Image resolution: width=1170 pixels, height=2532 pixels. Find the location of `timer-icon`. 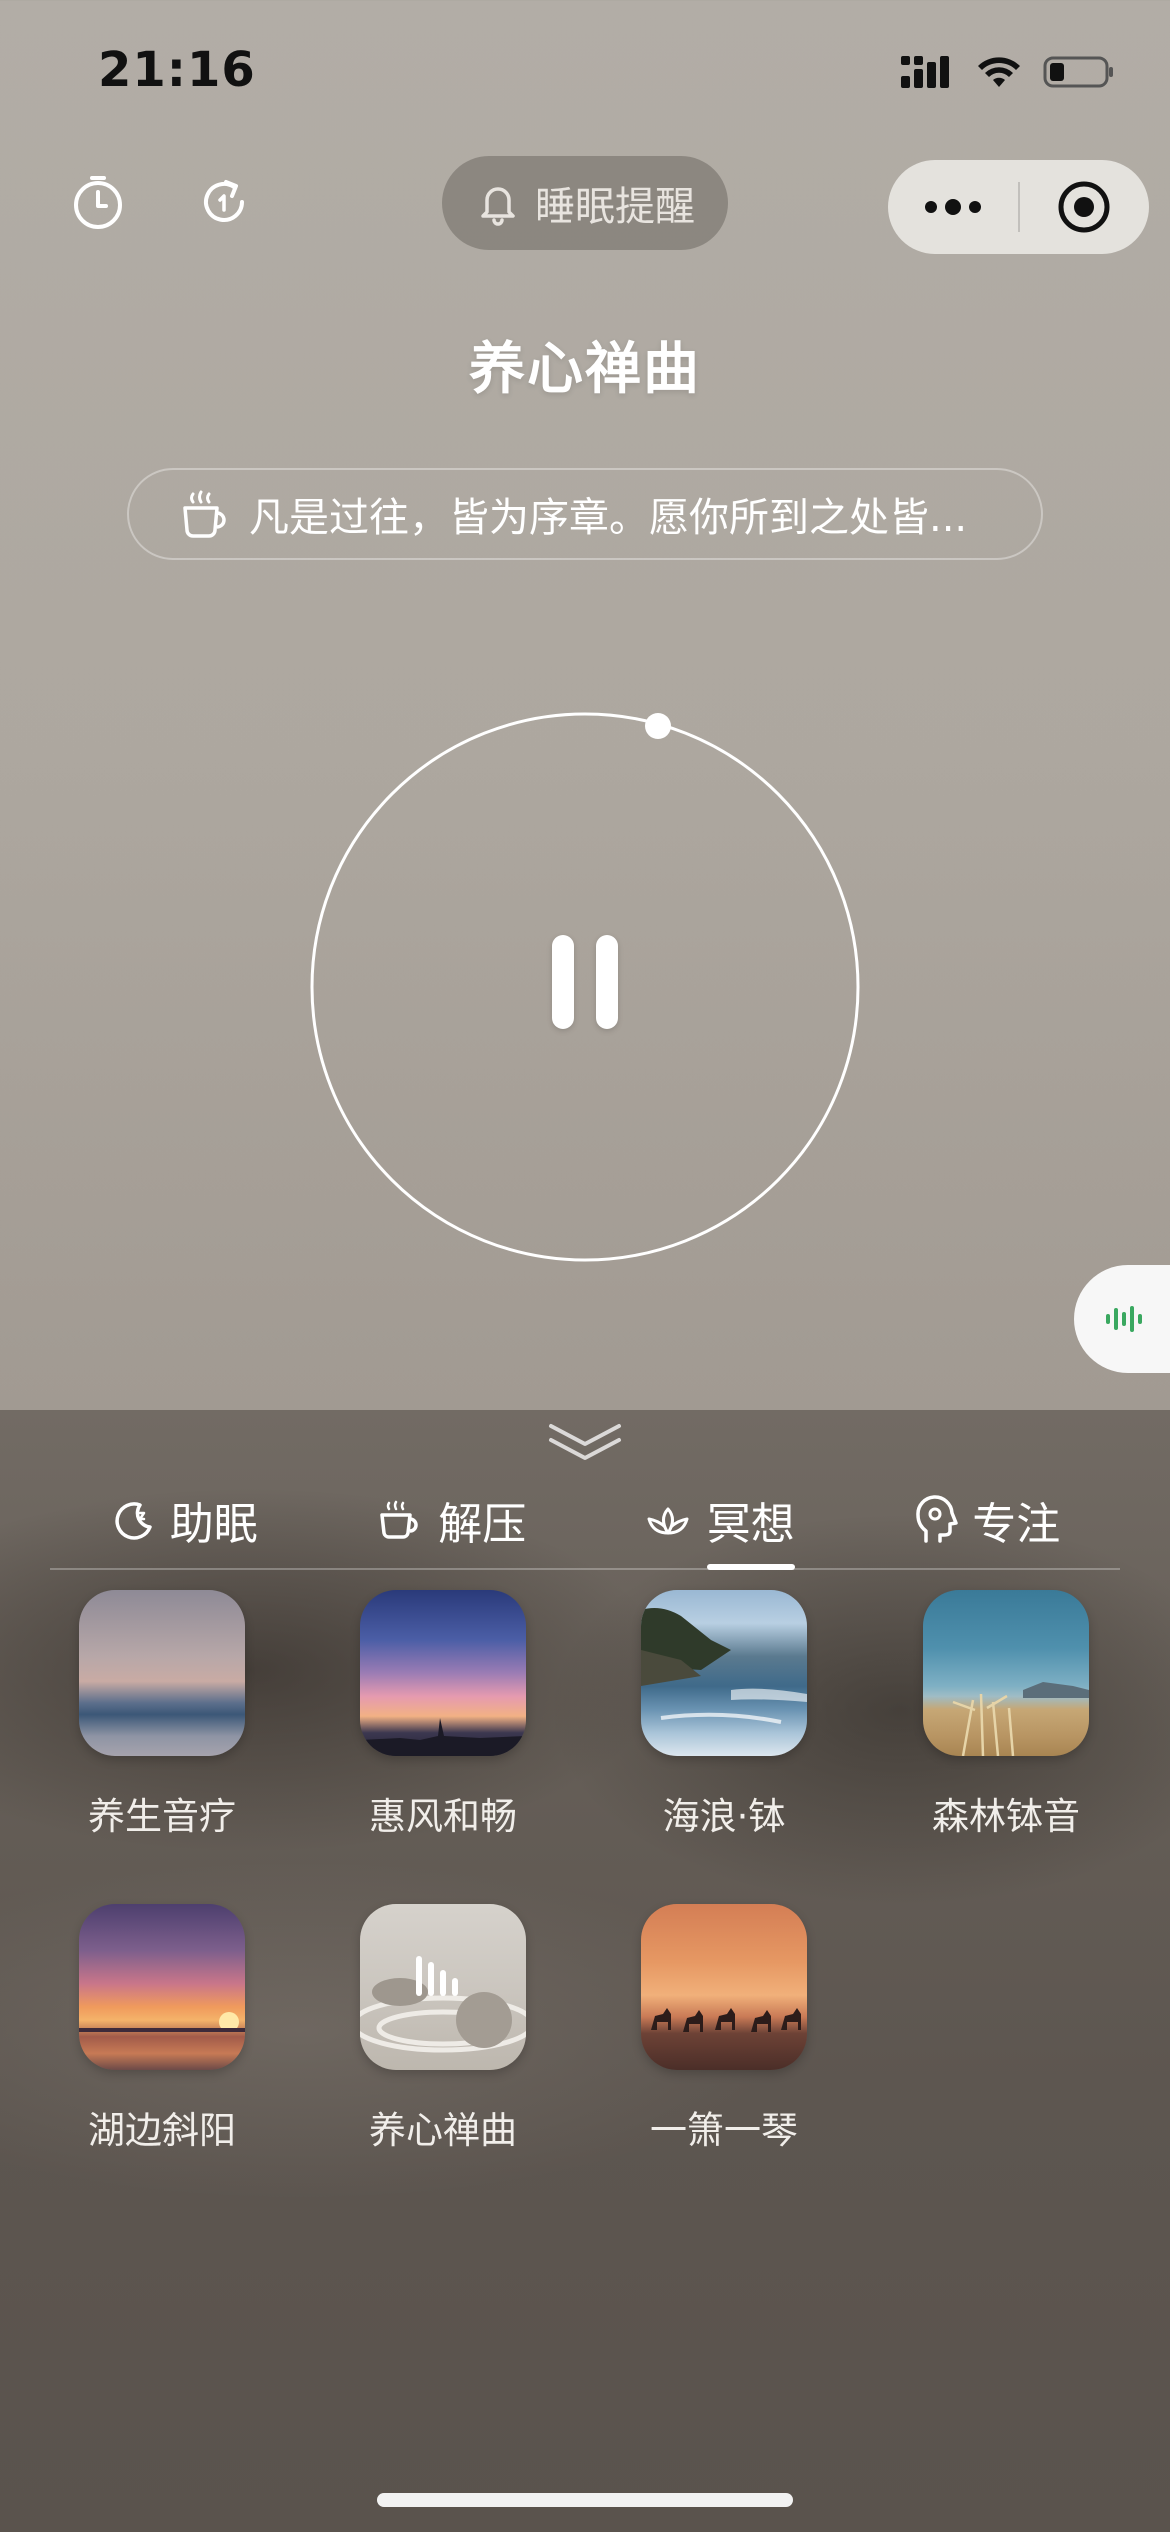

timer-icon is located at coordinates (98, 202).